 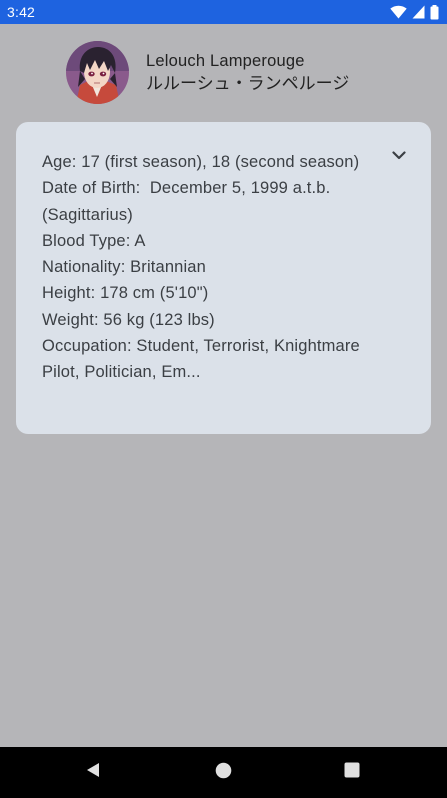 What do you see at coordinates (248, 83) in the screenshot?
I see `character-name-japanese: ルルーシュ・ランペルージ` at bounding box center [248, 83].